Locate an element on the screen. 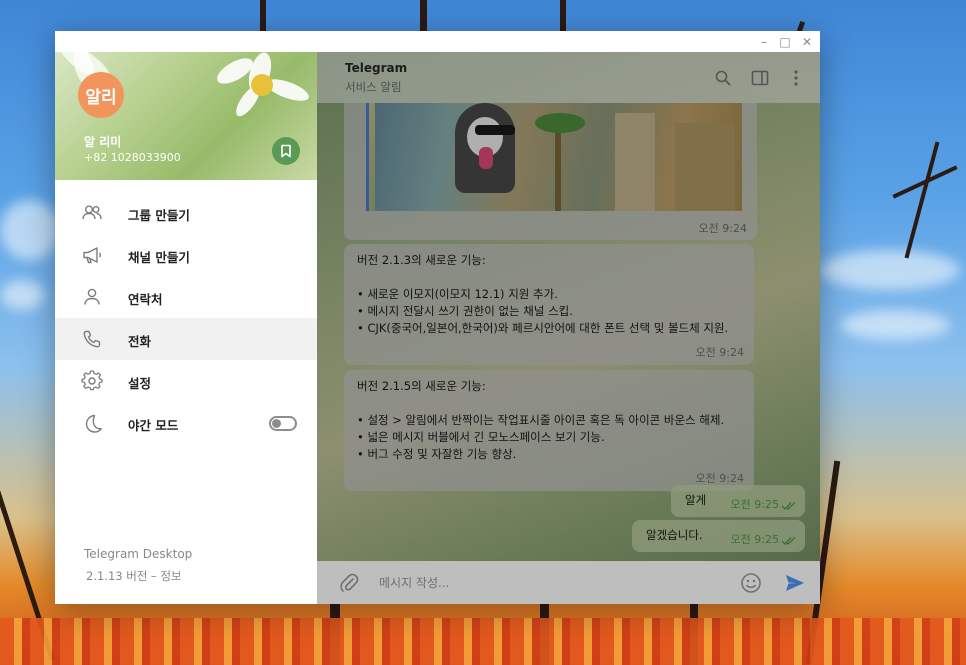 The height and width of the screenshot is (665, 966). more-options-icon is located at coordinates (796, 78).